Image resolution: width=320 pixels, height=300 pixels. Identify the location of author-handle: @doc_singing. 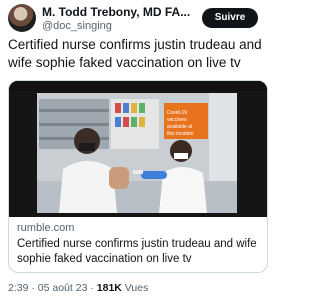
(77, 26).